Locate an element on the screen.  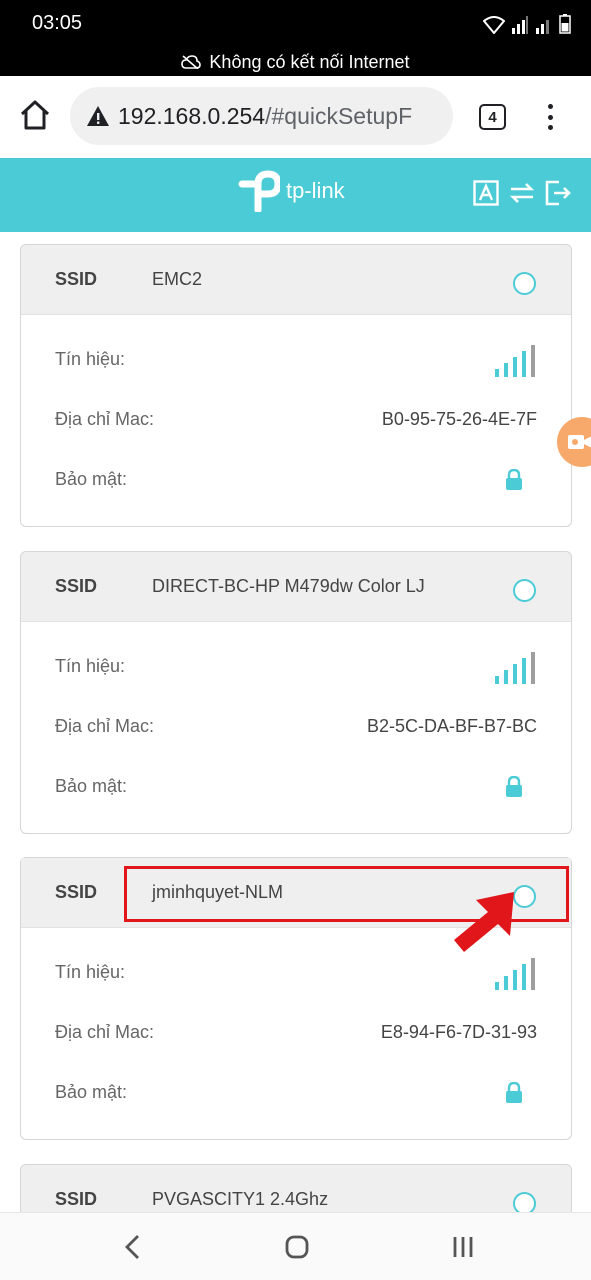
header-actions is located at coordinates (522, 193).